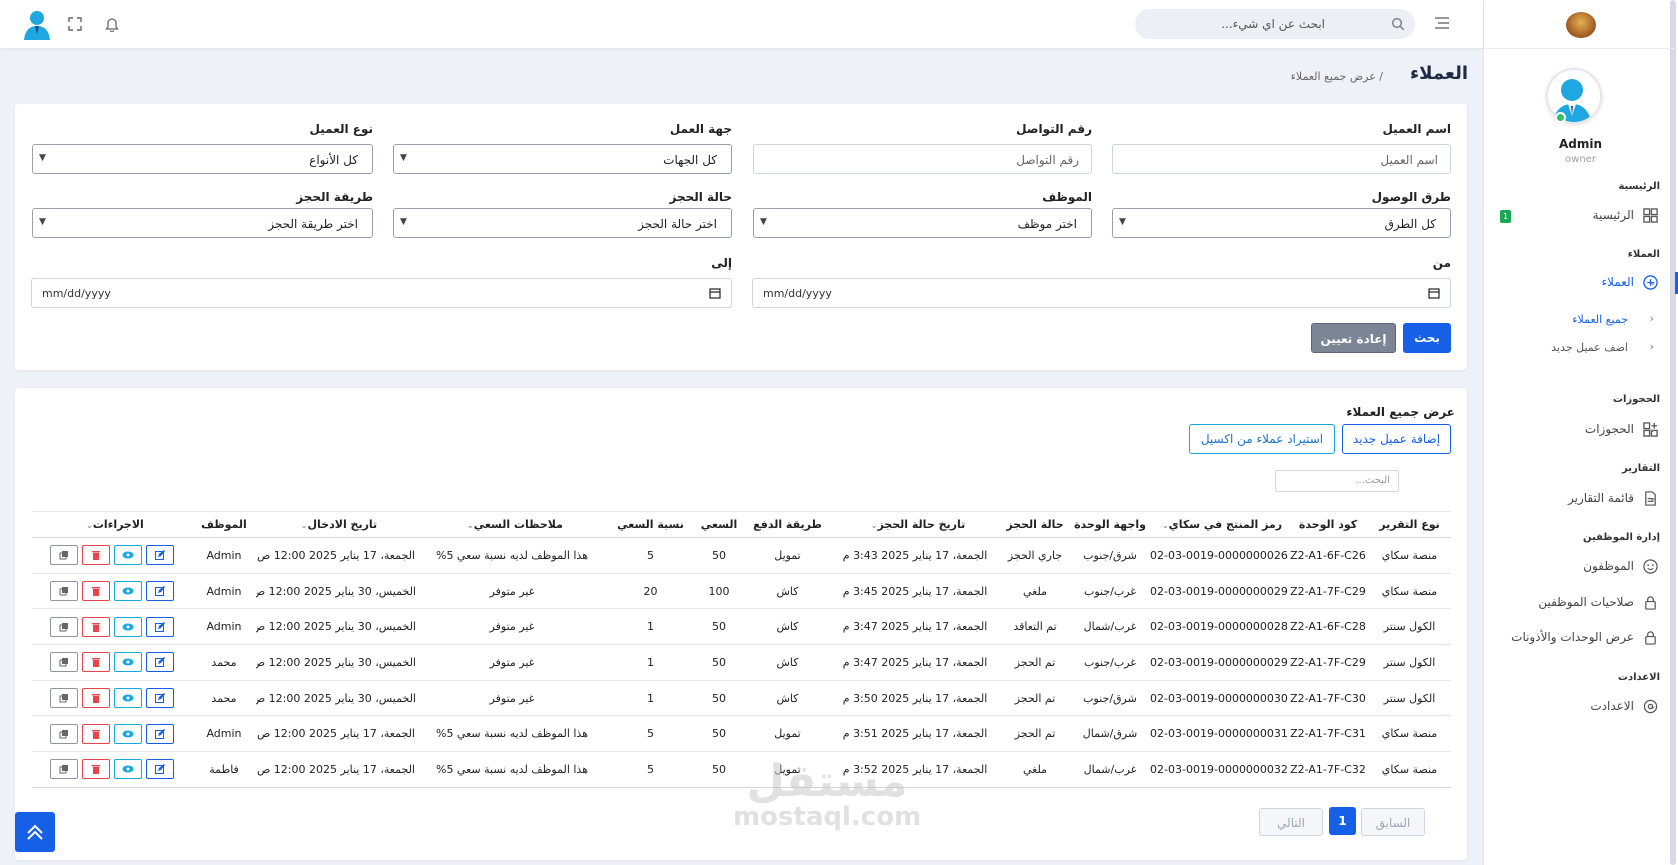 Image resolution: width=1678 pixels, height=865 pixels. What do you see at coordinates (1580, 567) in the screenshot?
I see `sidebar-item-employees: الموظفون` at bounding box center [1580, 567].